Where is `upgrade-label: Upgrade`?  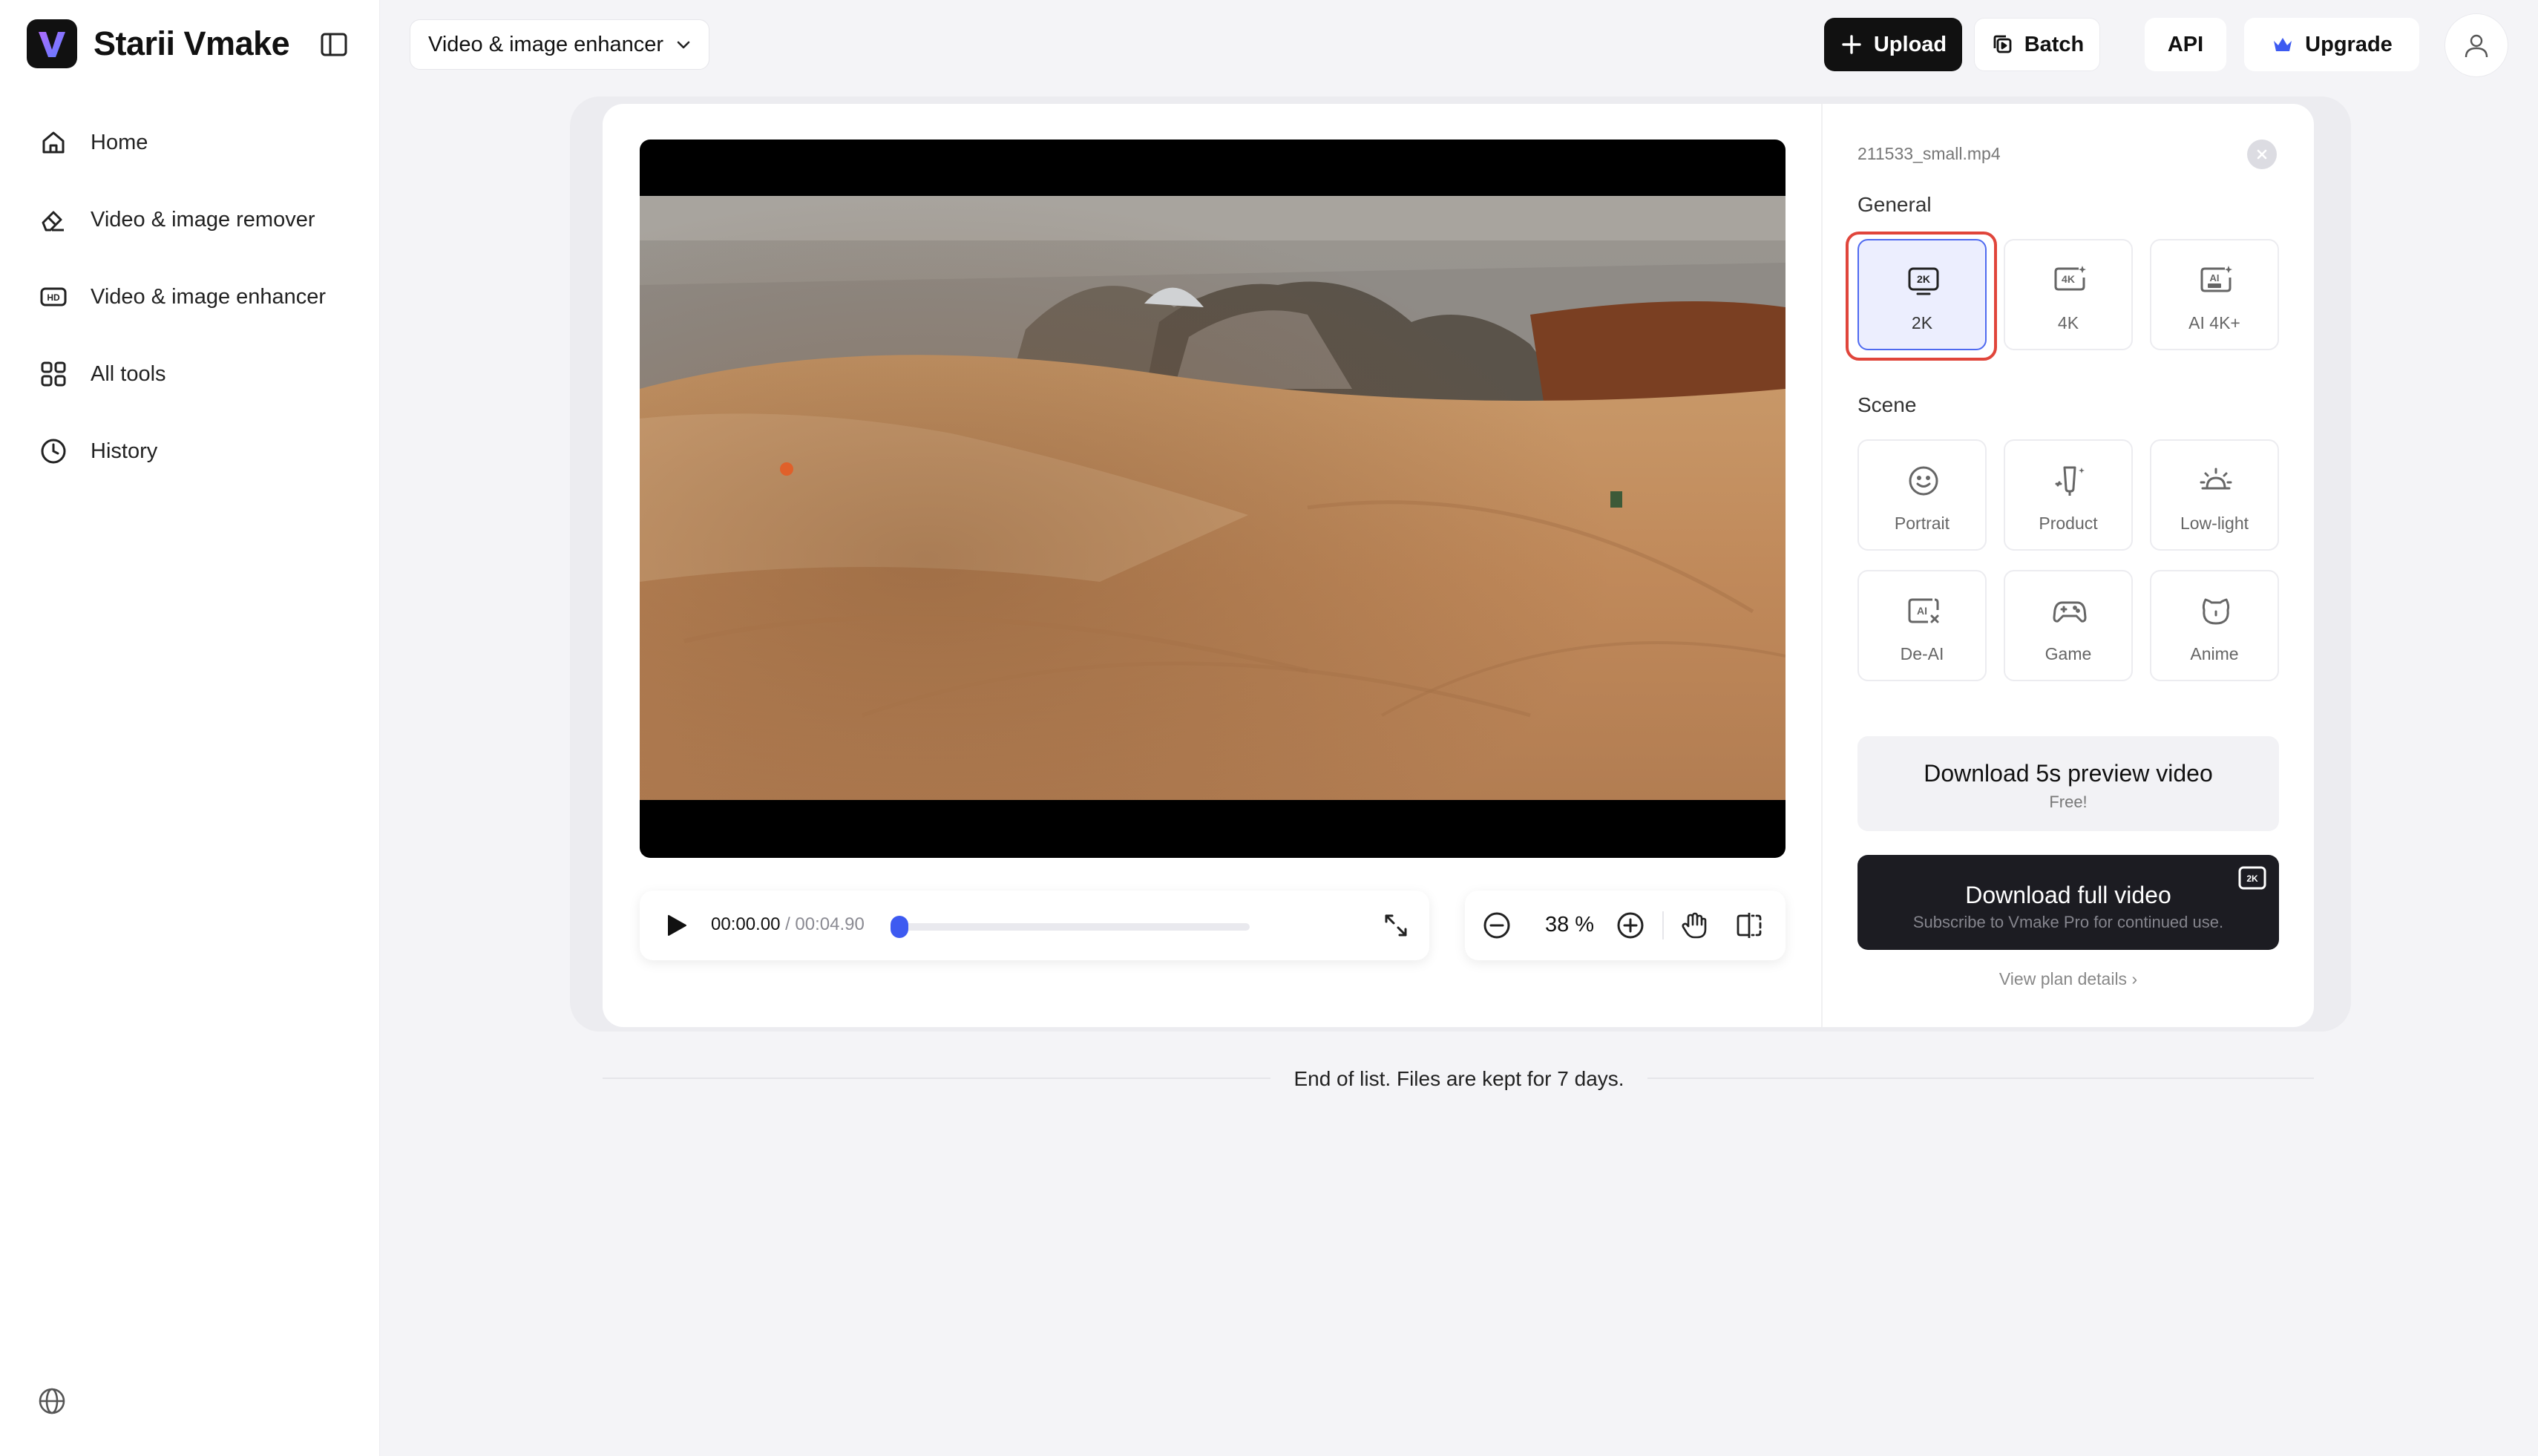 upgrade-label: Upgrade is located at coordinates (2349, 44).